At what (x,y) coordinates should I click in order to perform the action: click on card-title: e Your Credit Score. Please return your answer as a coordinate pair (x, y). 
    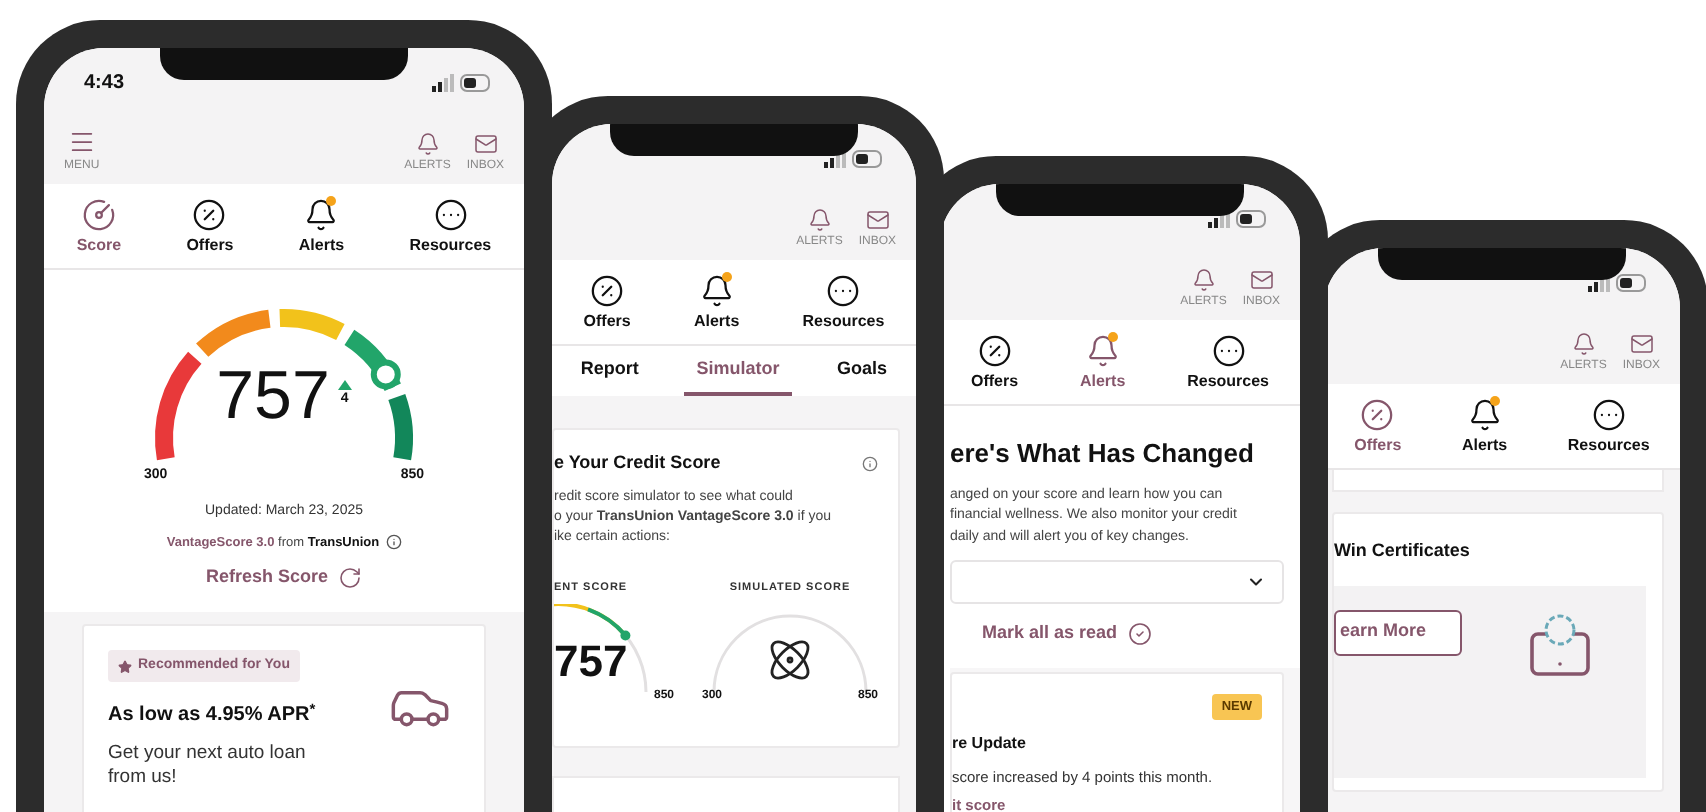
    Looking at the image, I should click on (637, 463).